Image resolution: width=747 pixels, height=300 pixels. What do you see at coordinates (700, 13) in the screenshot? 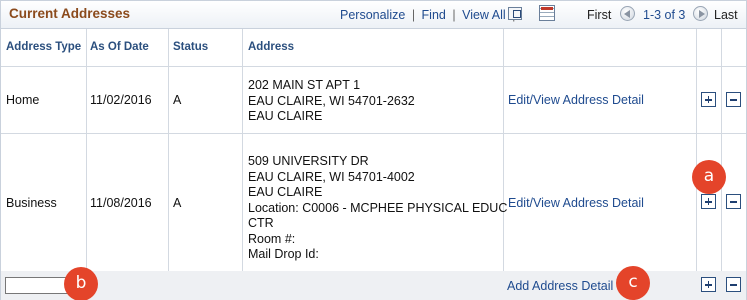
I see `next-circle-icon` at bounding box center [700, 13].